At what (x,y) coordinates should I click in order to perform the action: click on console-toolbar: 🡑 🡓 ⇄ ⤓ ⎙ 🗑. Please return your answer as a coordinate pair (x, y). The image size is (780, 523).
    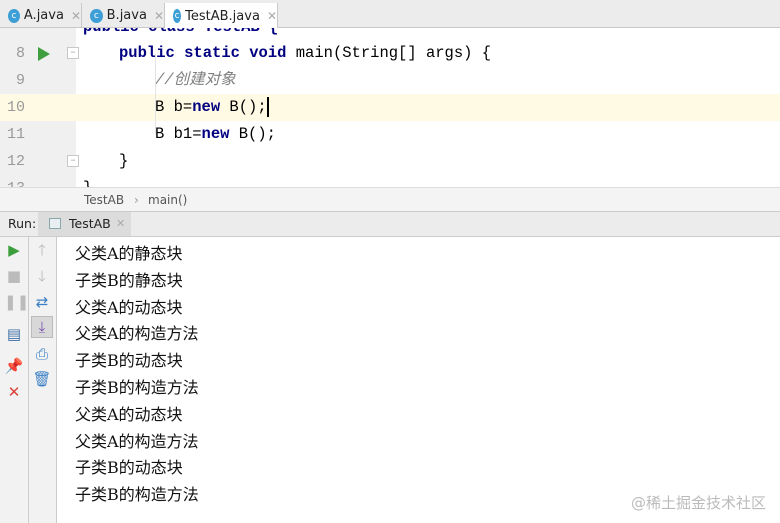
    Looking at the image, I should click on (43, 380).